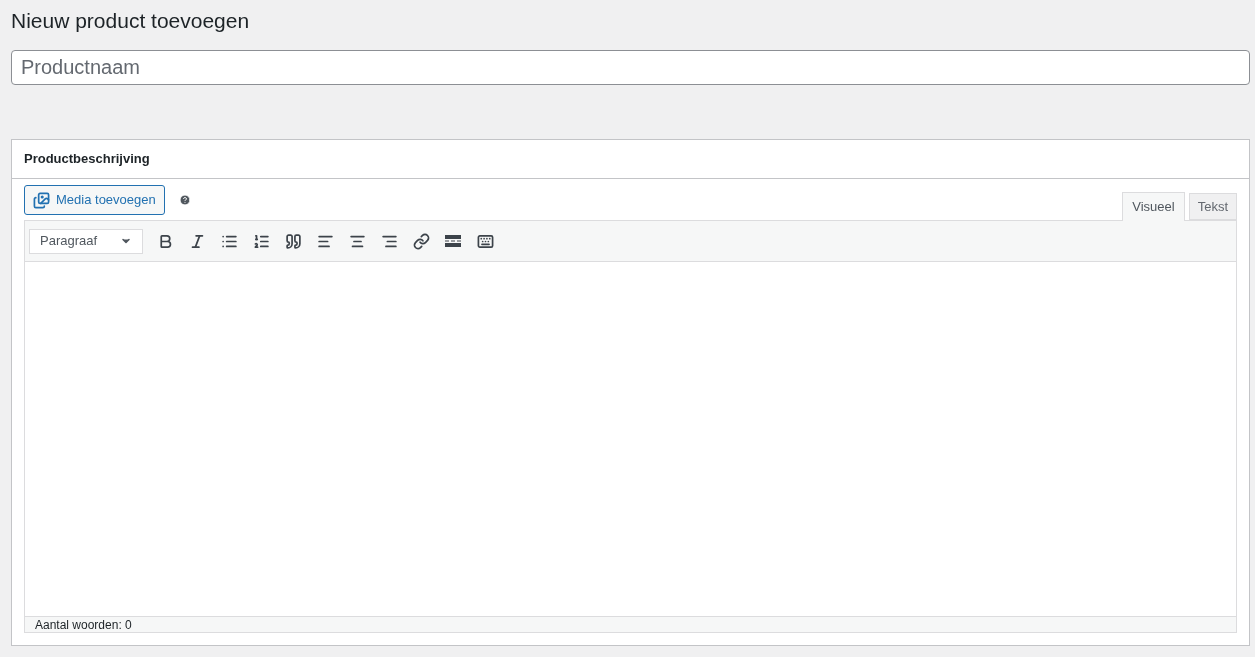 This screenshot has width=1255, height=657. What do you see at coordinates (1153, 206) in the screenshot?
I see `editor-tab: Visueel` at bounding box center [1153, 206].